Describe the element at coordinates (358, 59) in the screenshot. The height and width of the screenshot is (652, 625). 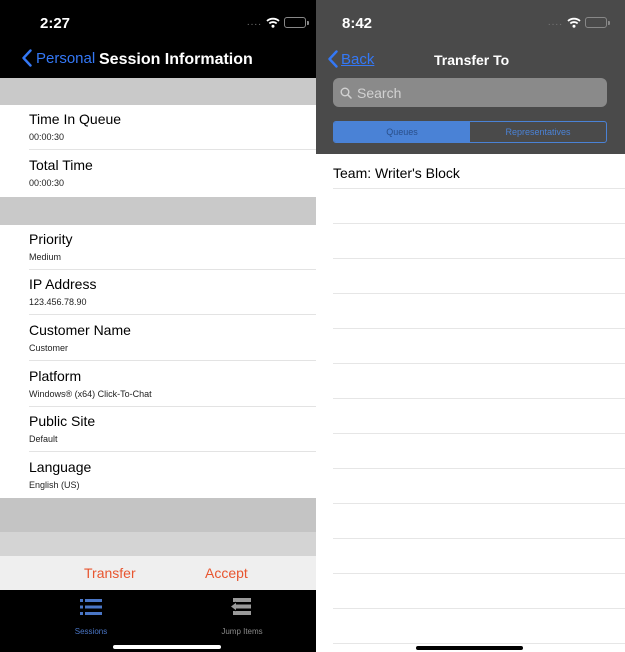
I see `back-label: Back` at that location.